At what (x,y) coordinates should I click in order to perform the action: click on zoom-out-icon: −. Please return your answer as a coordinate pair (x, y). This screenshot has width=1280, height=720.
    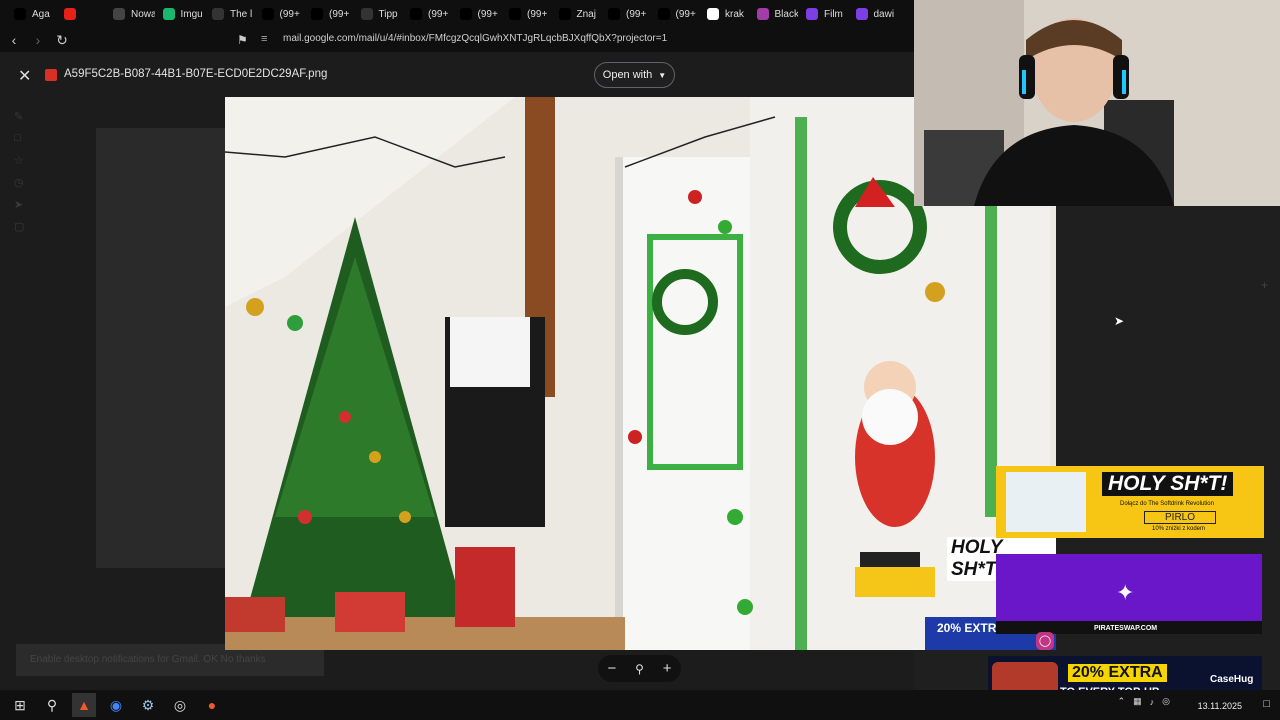
    Looking at the image, I should click on (611, 668).